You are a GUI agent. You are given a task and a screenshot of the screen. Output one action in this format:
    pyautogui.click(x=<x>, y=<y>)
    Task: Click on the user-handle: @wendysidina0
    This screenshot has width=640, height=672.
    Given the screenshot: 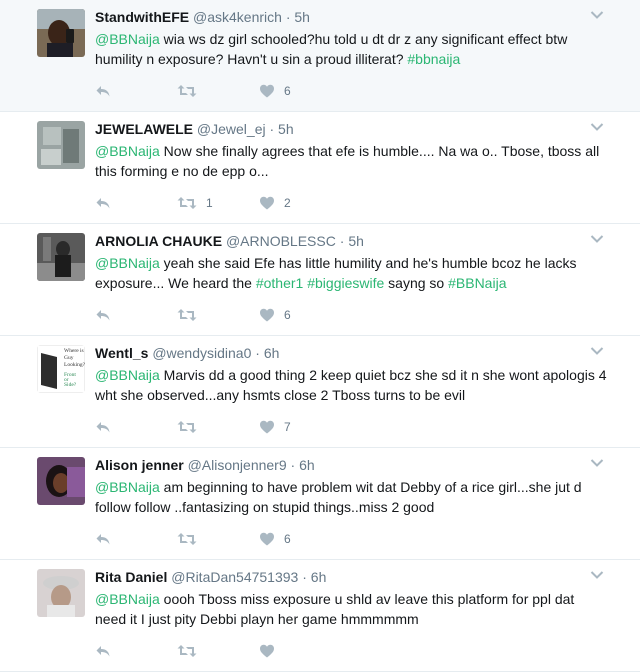 What is the action you would take?
    pyautogui.click(x=201, y=353)
    